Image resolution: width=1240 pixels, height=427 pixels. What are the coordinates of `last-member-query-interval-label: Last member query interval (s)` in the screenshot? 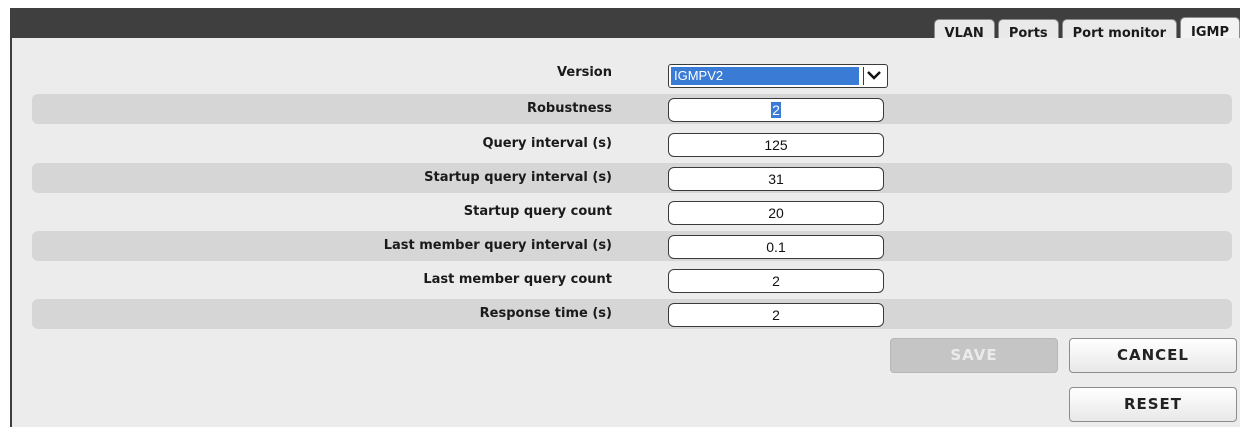 It's located at (497, 245).